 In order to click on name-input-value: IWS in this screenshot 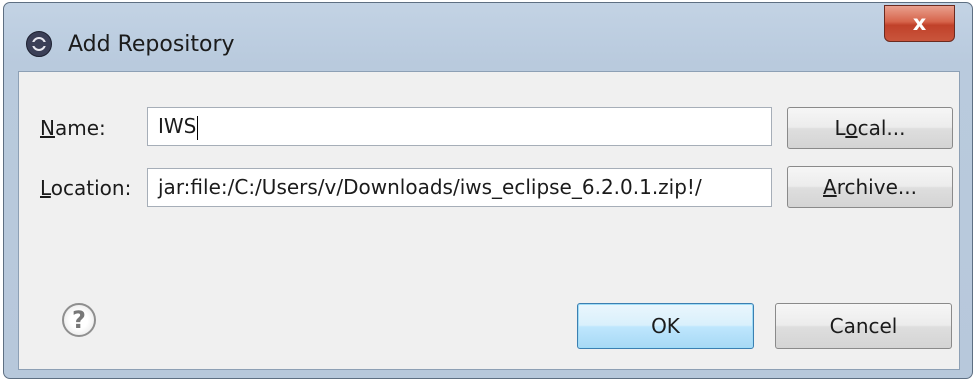, I will do `click(177, 126)`.